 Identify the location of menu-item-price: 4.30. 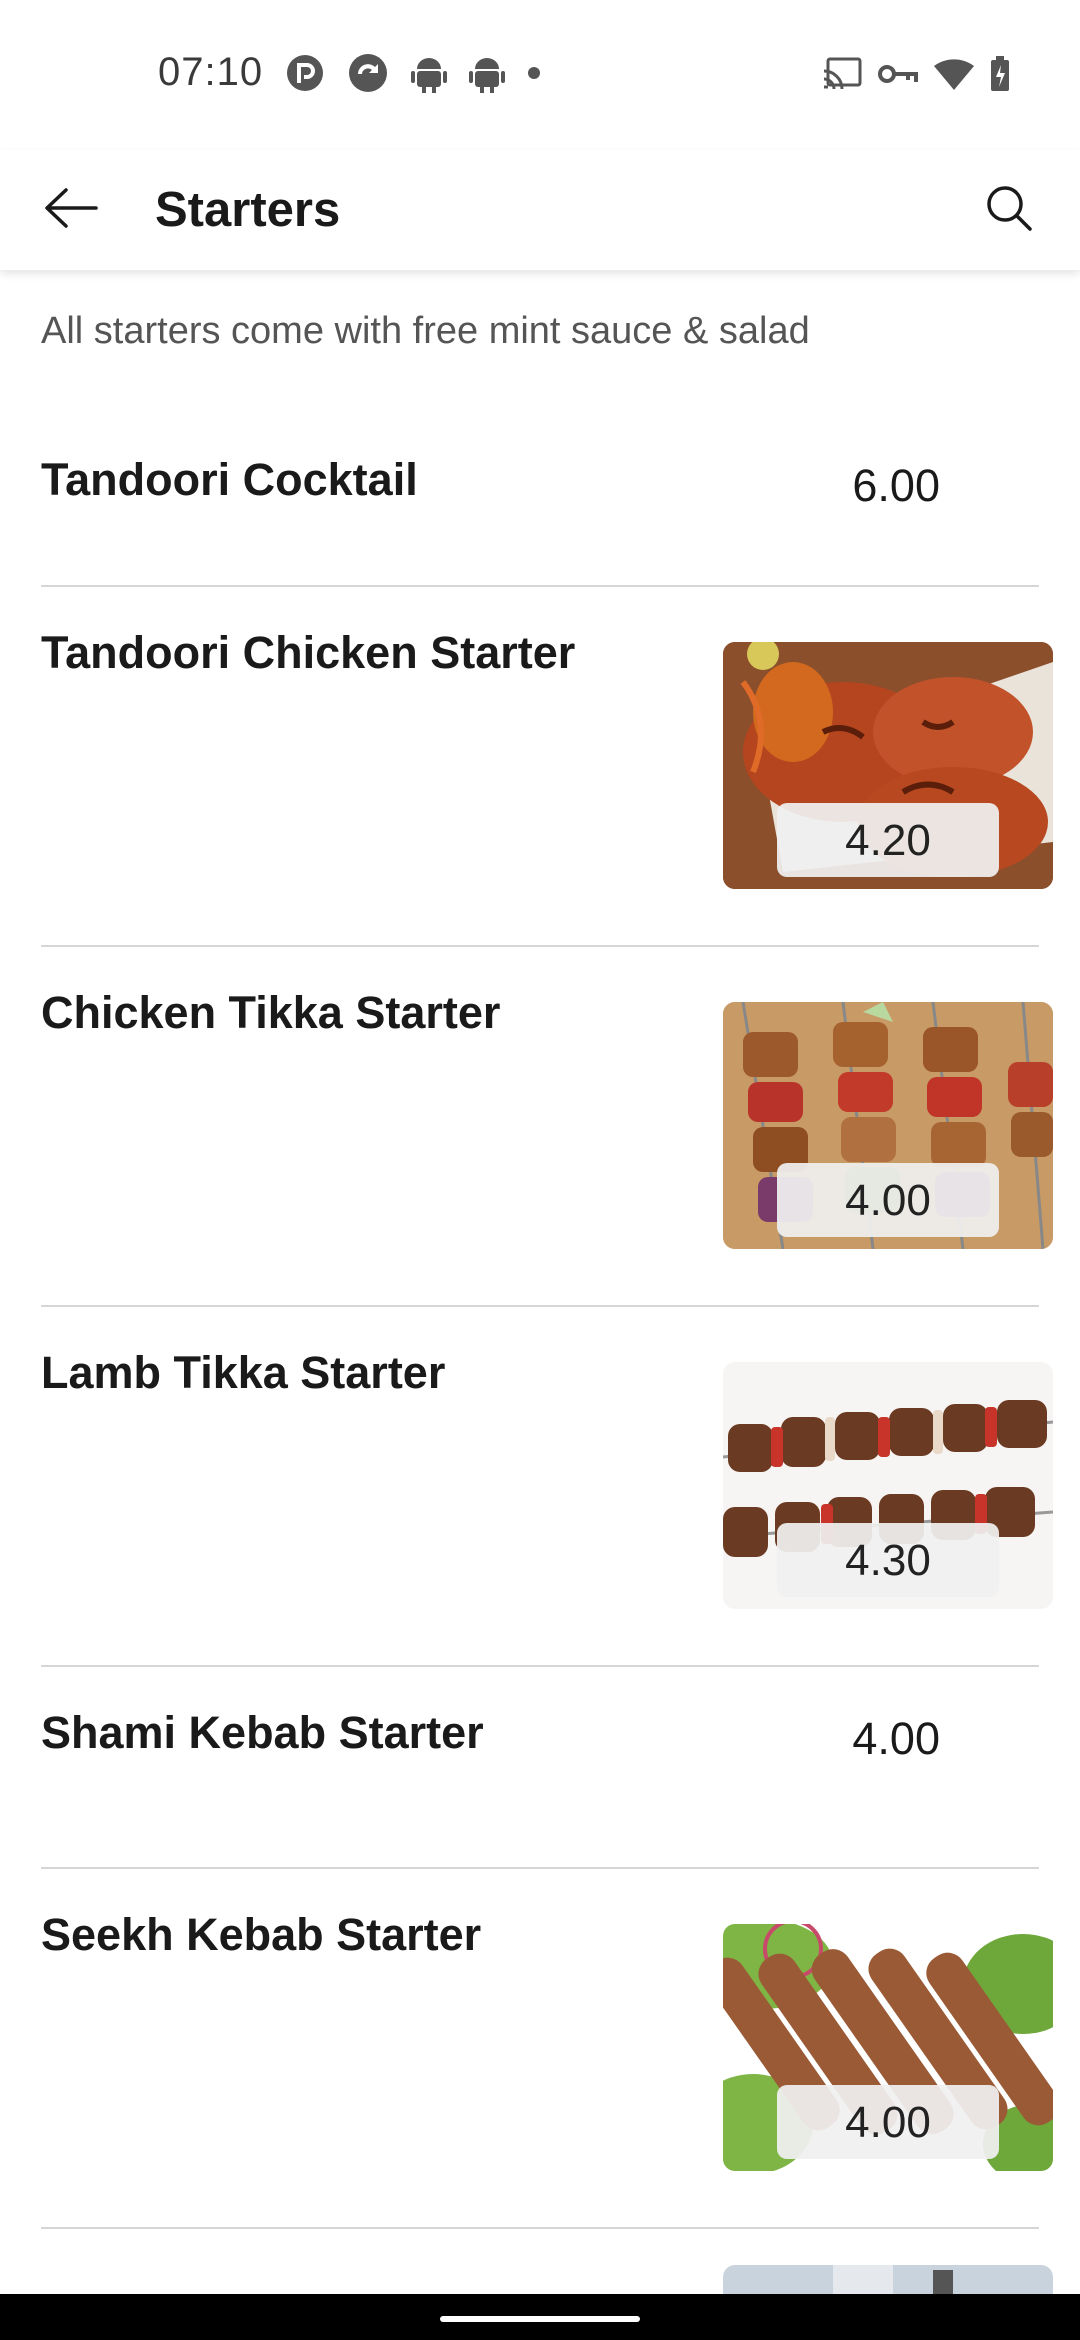
(888, 1560).